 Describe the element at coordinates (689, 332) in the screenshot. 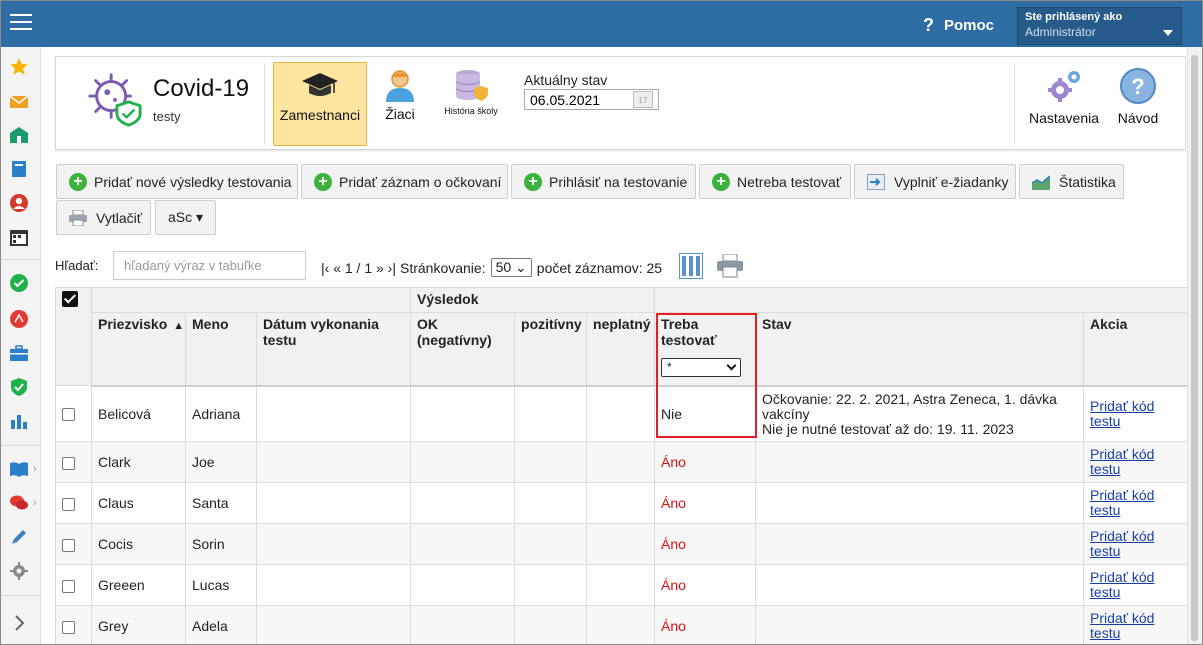

I see `col-need-test-label: Treba testovať` at that location.